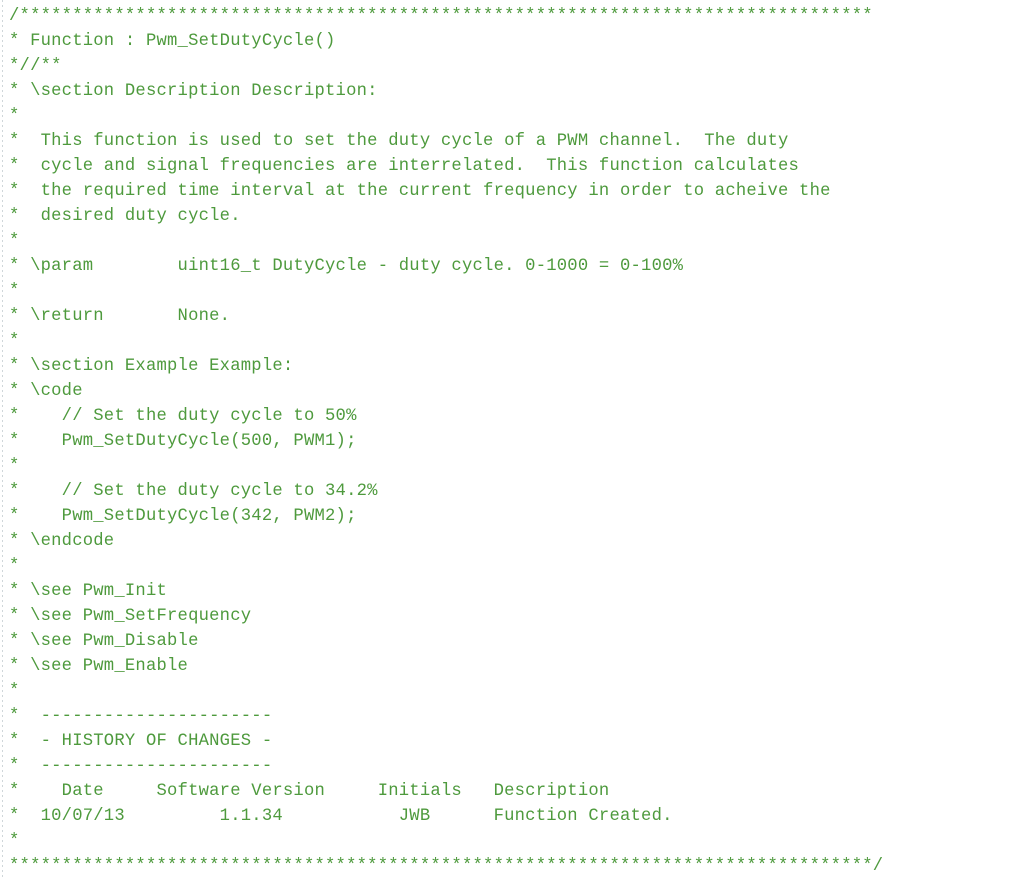 This screenshot has height=879, width=1024. Describe the element at coordinates (125, 216) in the screenshot. I see `code-line: * desired duty cycle.` at that location.